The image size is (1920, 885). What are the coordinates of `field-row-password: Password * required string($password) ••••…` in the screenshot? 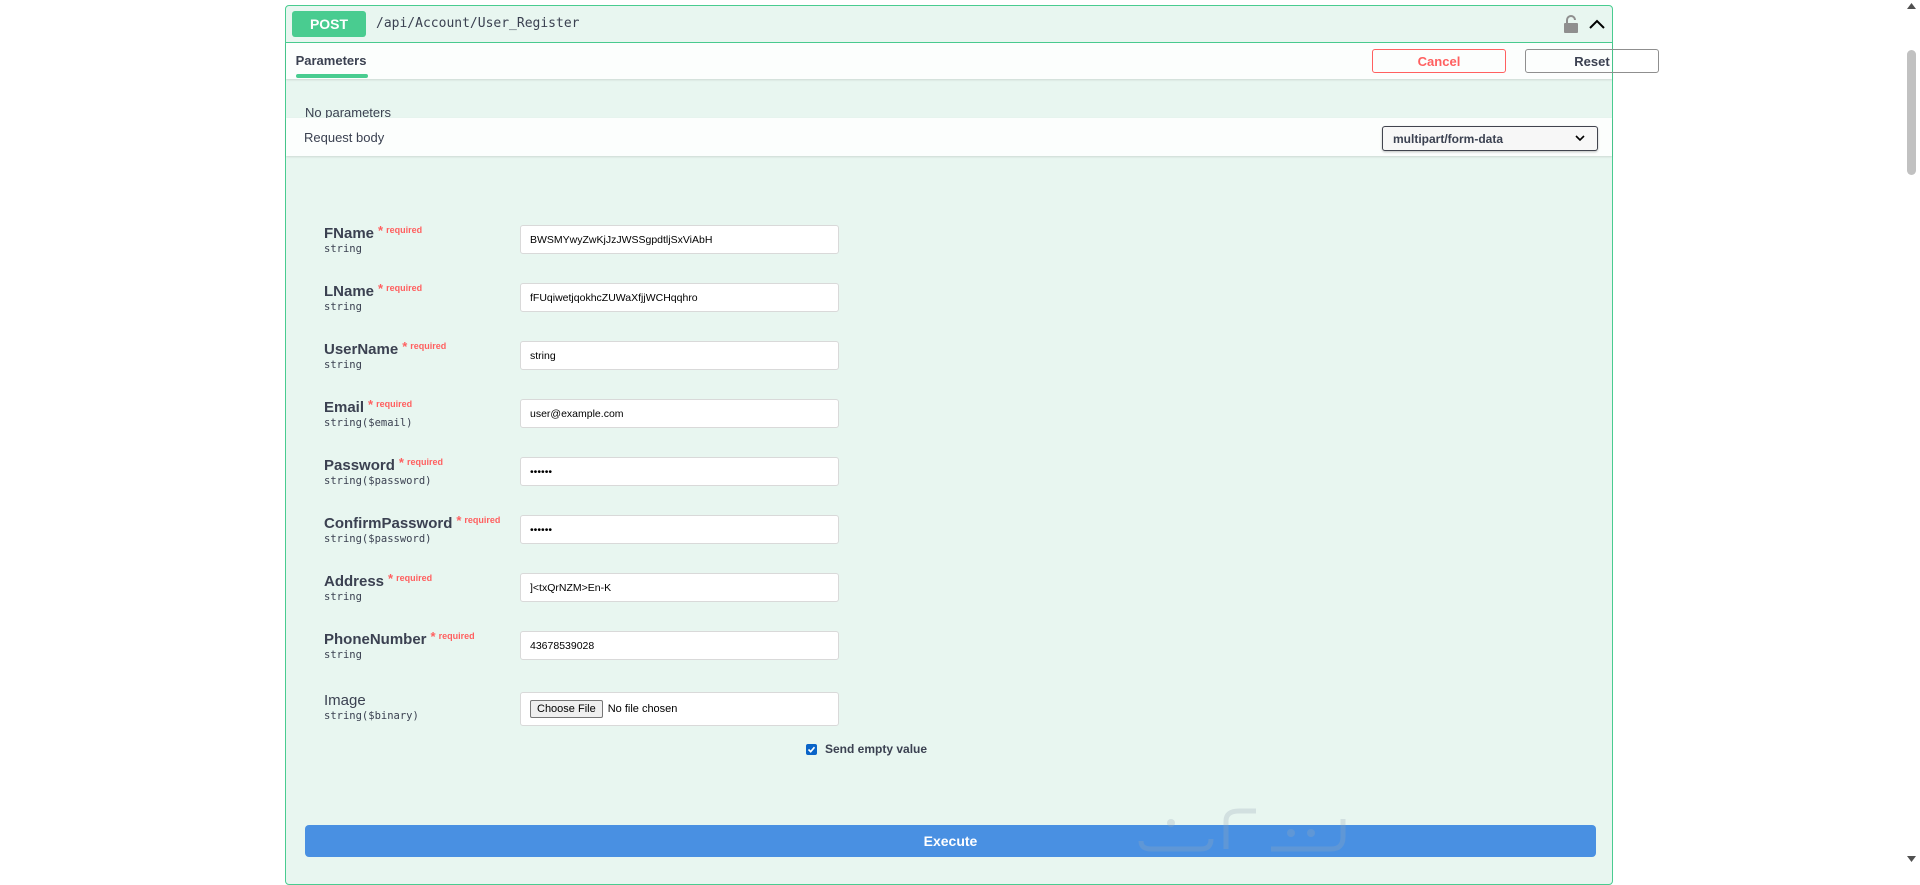 It's located at (584, 478).